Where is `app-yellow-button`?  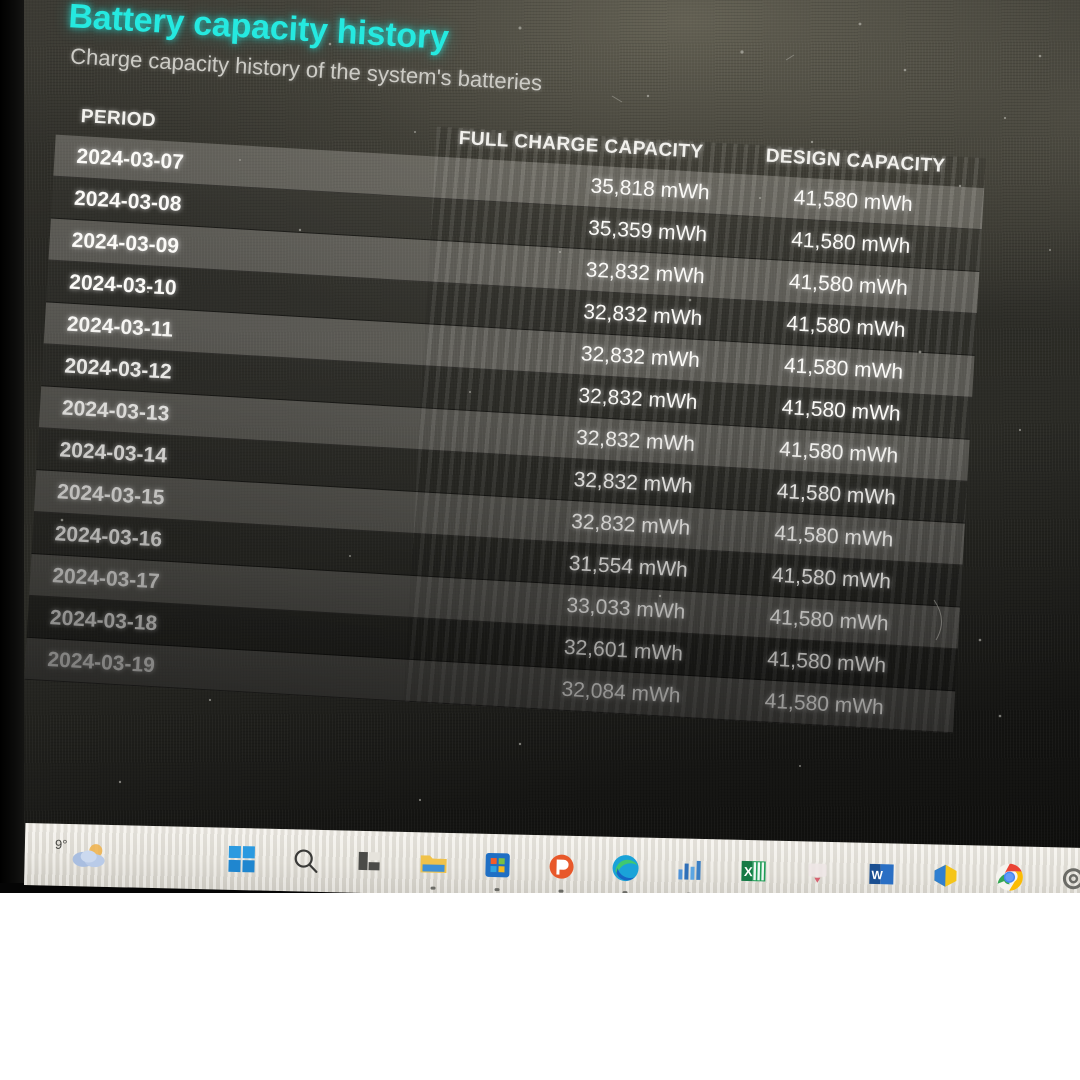
app-yellow-button is located at coordinates (945, 875).